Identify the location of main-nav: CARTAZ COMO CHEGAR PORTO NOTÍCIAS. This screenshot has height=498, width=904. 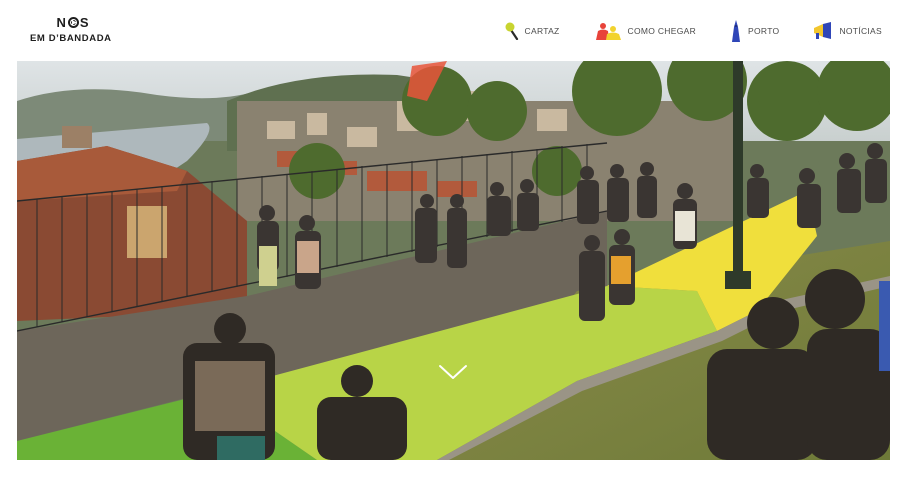
(676, 31).